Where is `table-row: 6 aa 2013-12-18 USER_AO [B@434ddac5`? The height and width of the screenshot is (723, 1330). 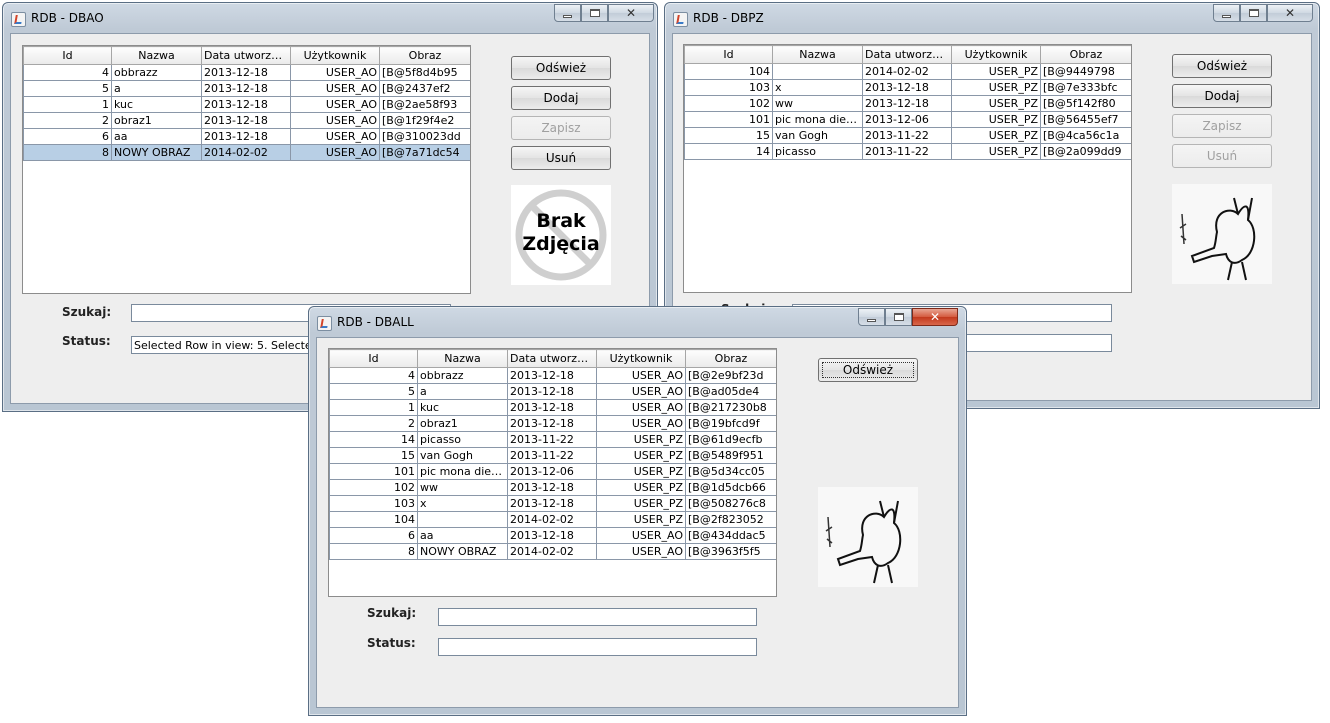 table-row: 6 aa 2013-12-18 USER_AO [B@434ddac5 is located at coordinates (552, 535).